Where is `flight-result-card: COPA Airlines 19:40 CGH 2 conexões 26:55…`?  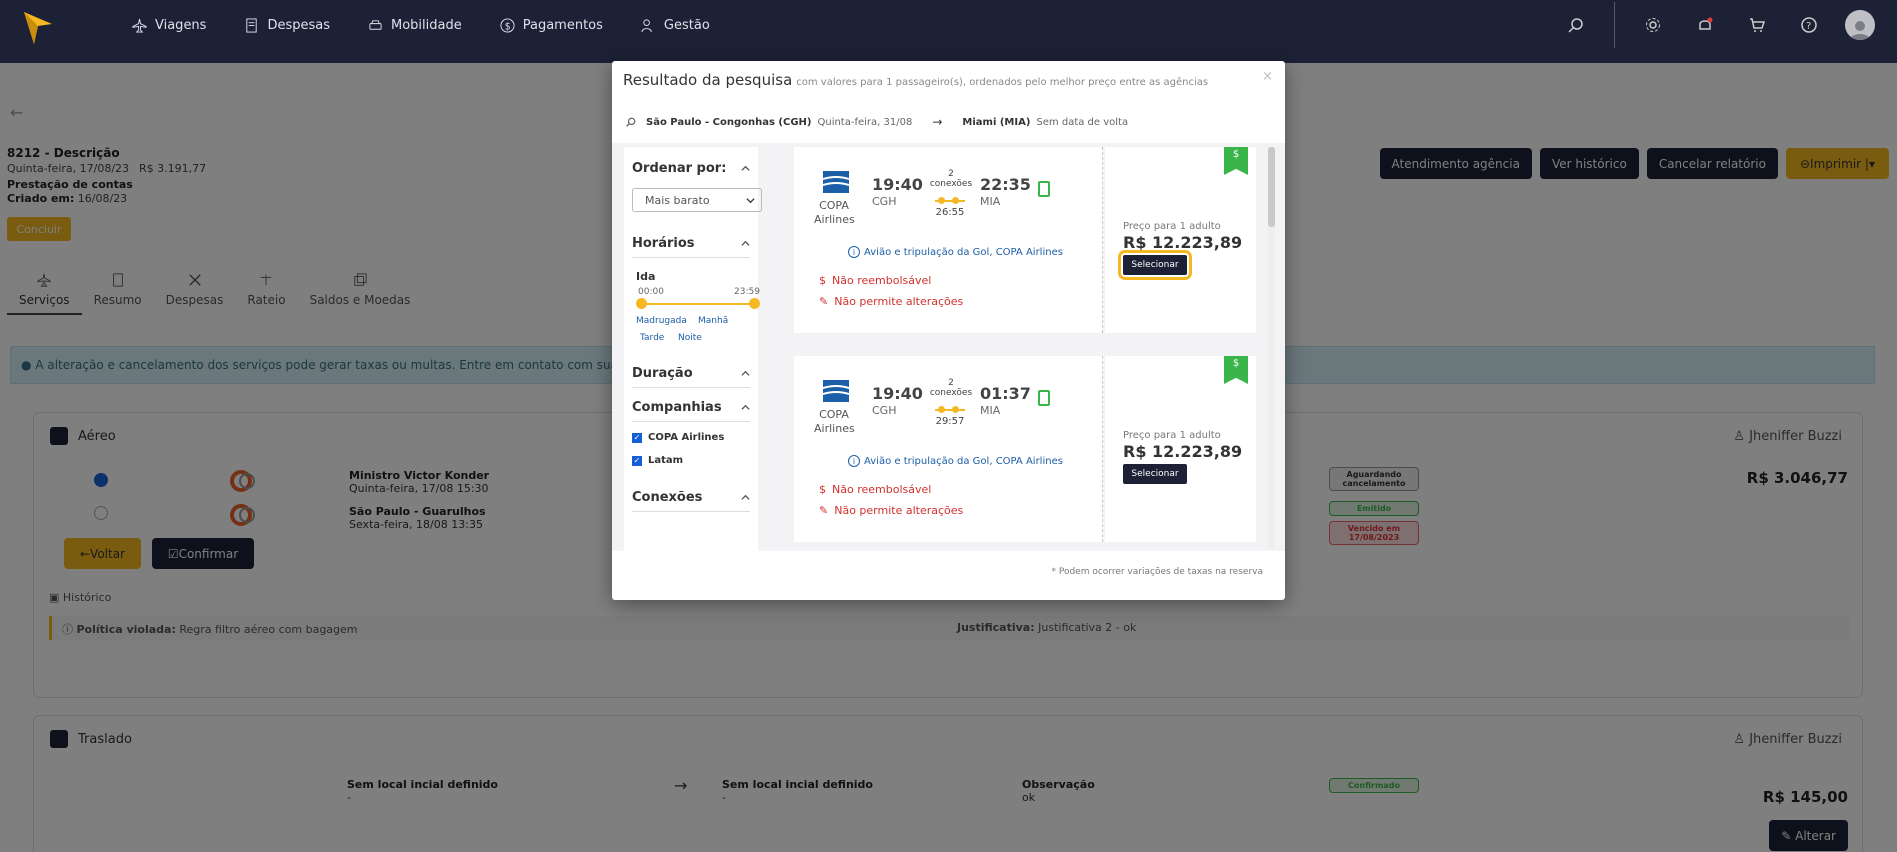
flight-result-card: COPA Airlines 19:40 CGH 2 conexões 26:55… is located at coordinates (948, 240).